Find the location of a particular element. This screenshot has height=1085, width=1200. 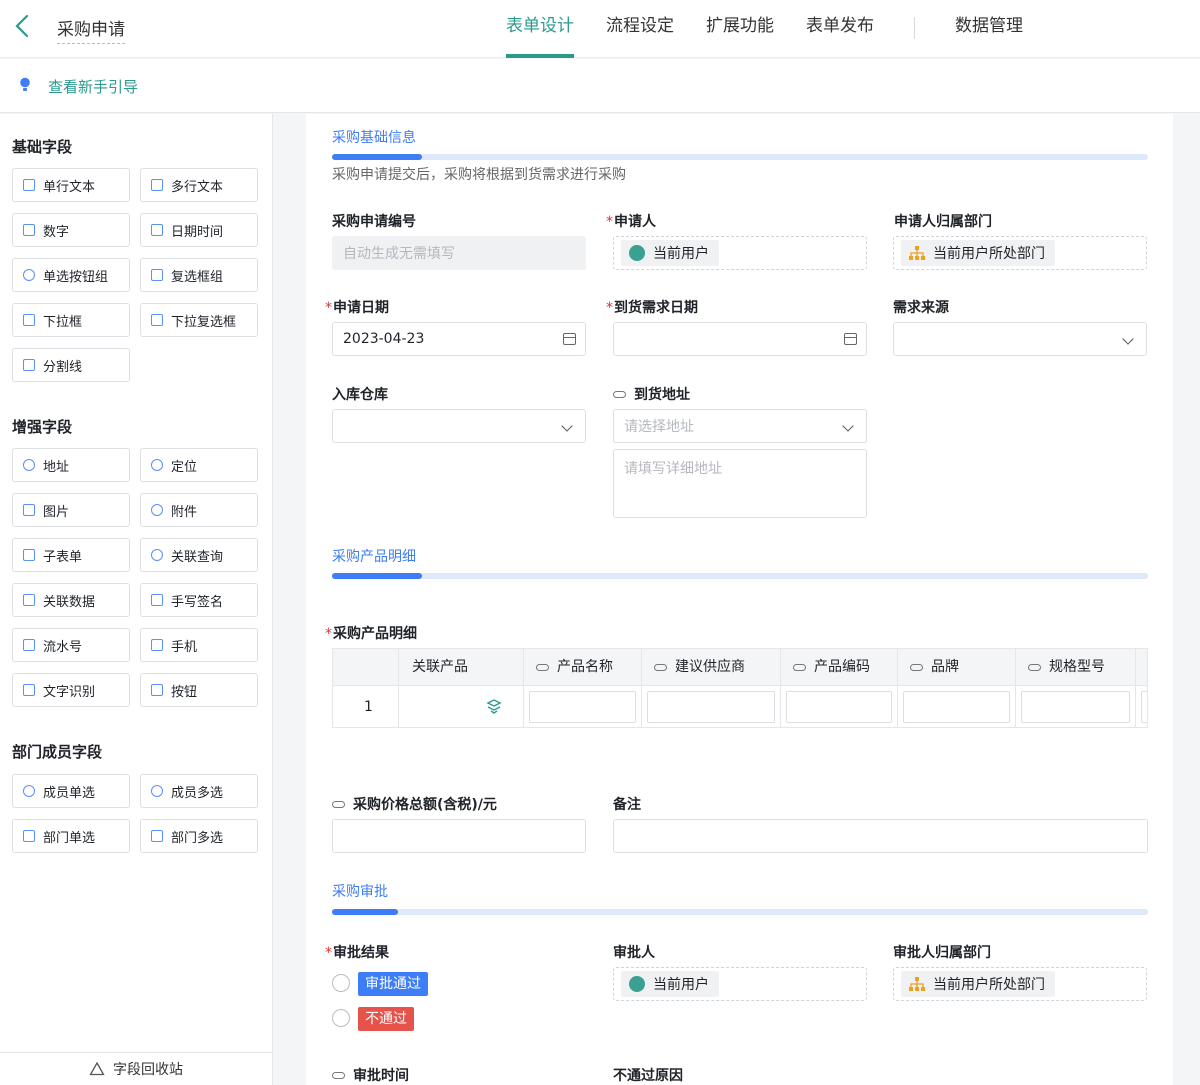

list-icon is located at coordinates (157, 320).